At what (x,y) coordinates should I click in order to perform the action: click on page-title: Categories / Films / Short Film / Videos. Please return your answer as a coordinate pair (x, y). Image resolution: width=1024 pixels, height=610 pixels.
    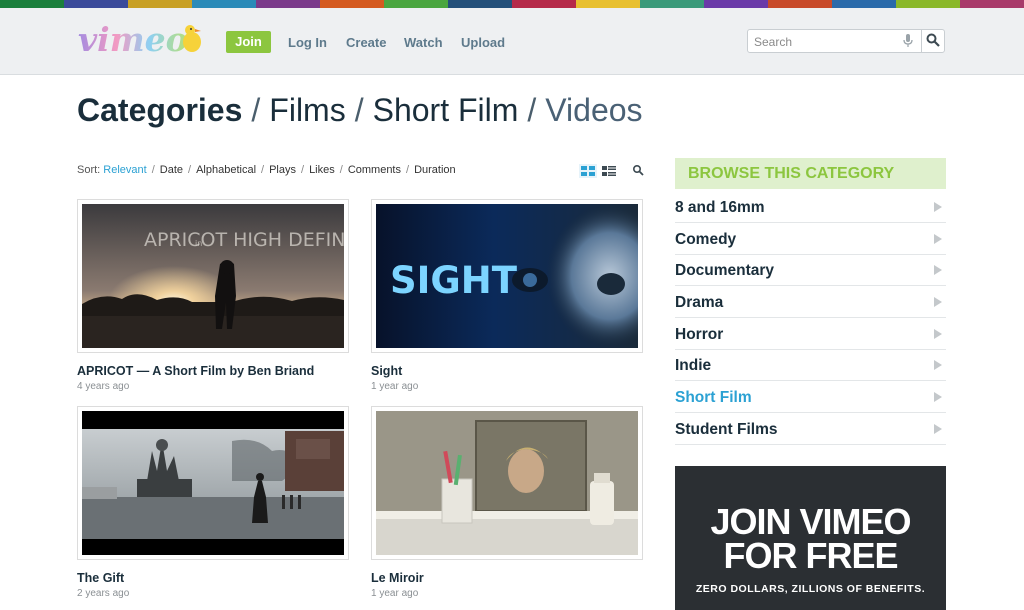
    Looking at the image, I should click on (360, 110).